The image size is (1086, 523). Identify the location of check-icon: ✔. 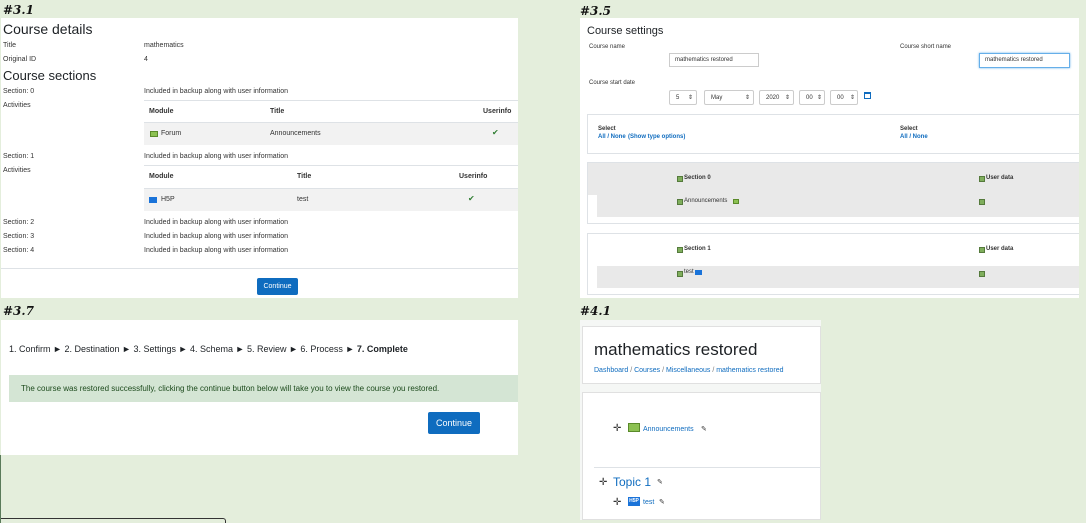
(471, 198).